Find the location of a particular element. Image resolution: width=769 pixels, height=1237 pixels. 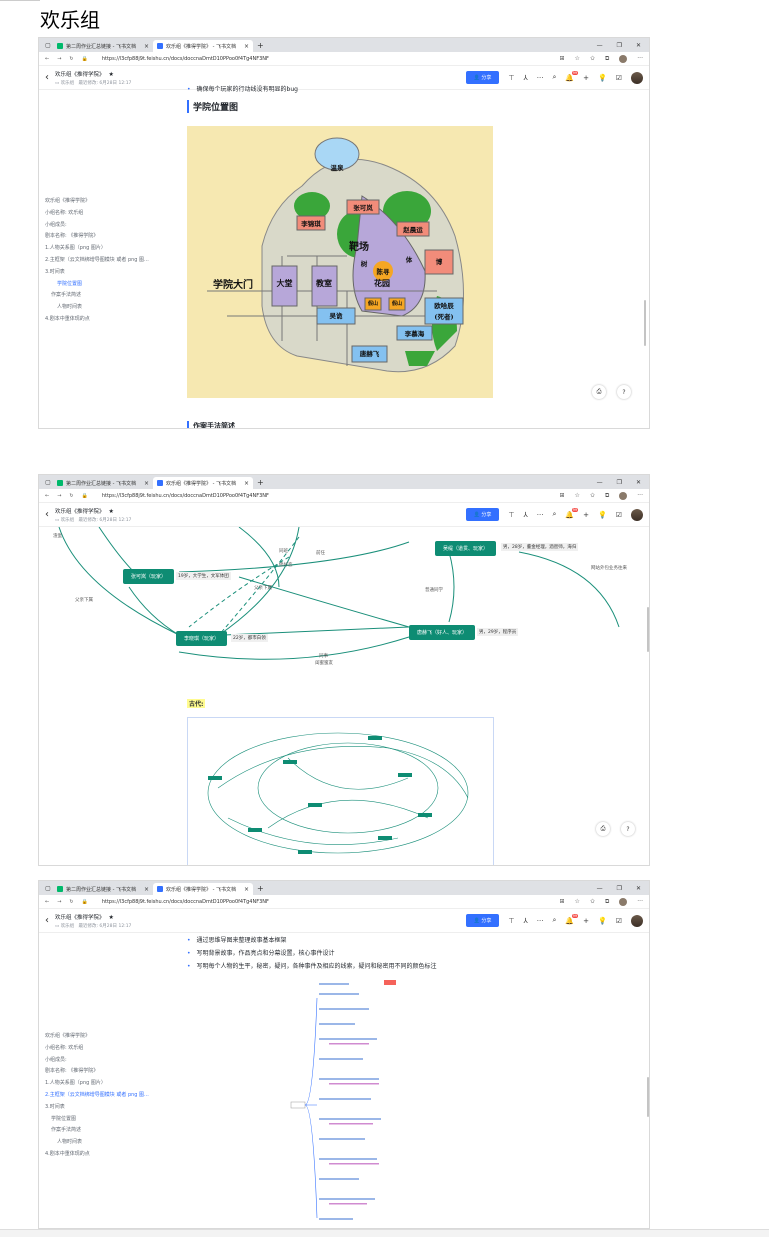

mindmap-node-mei: 吴缇（道贯、玩家） is located at coordinates (466, 548).